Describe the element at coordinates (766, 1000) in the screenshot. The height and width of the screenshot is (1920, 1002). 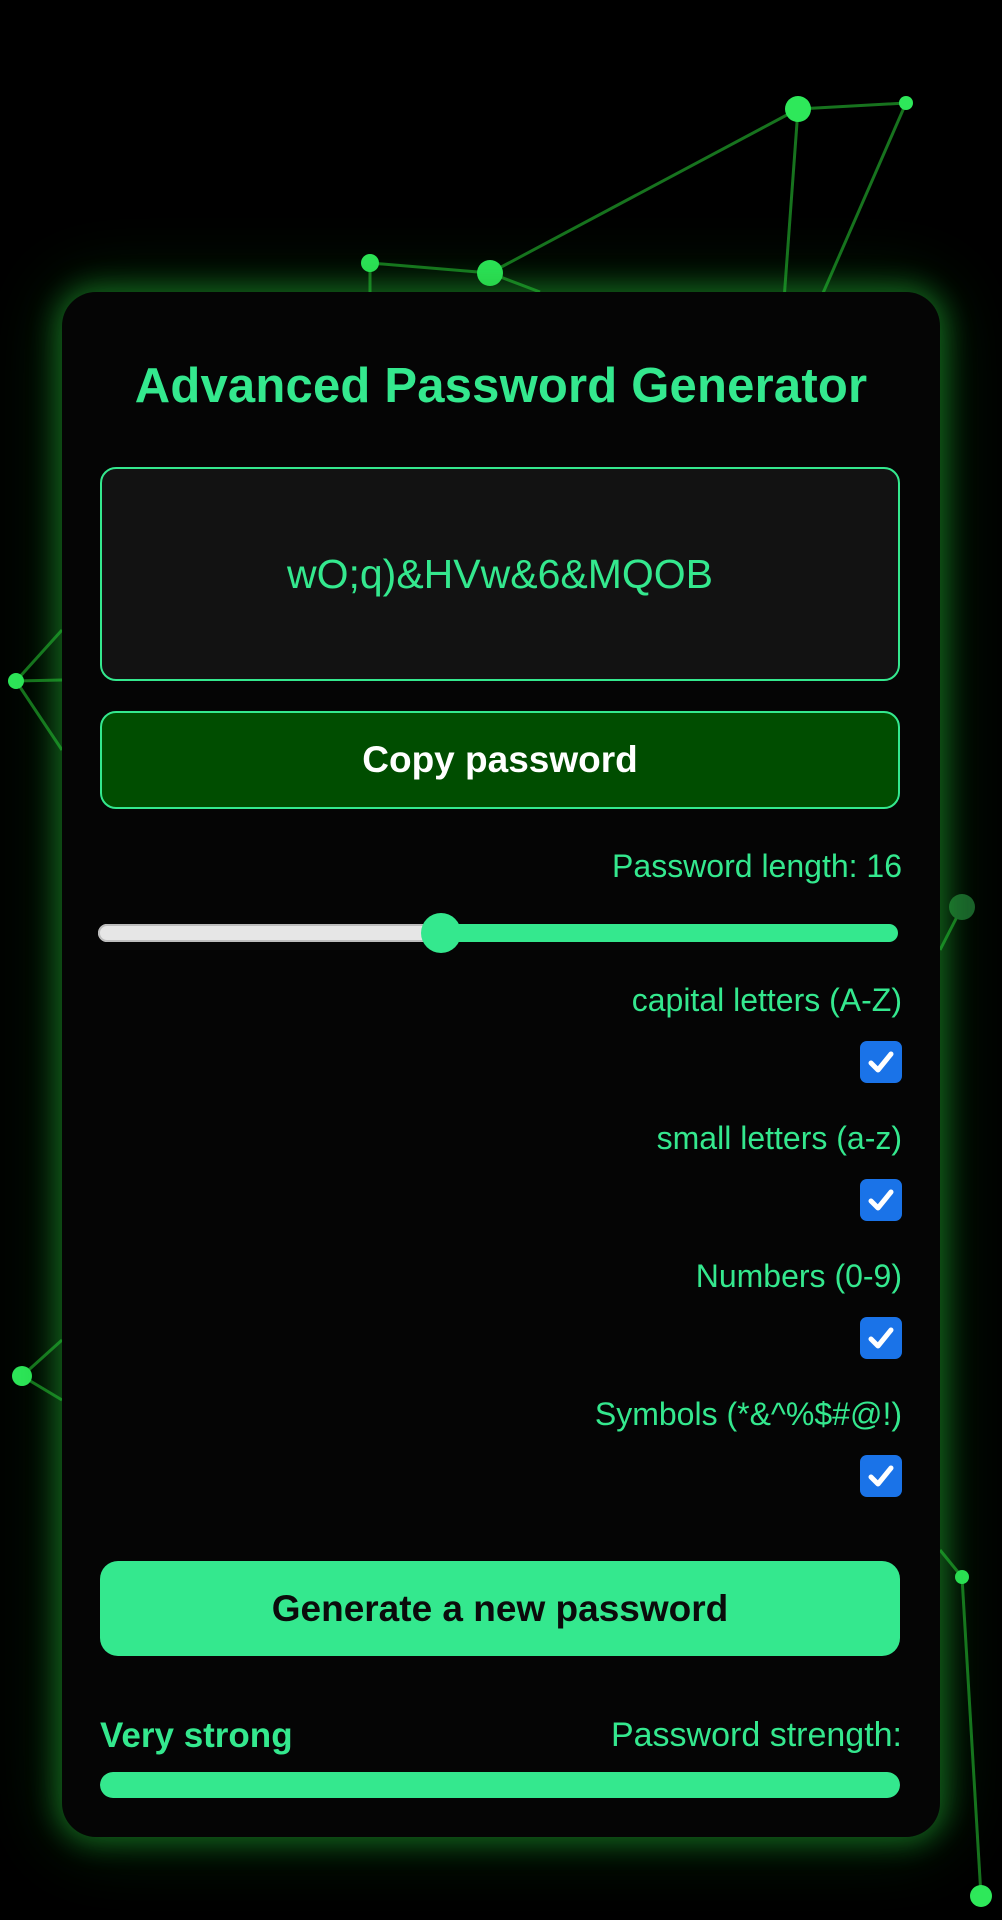
I see `option-label-capital: capital letters (A-Z)` at that location.